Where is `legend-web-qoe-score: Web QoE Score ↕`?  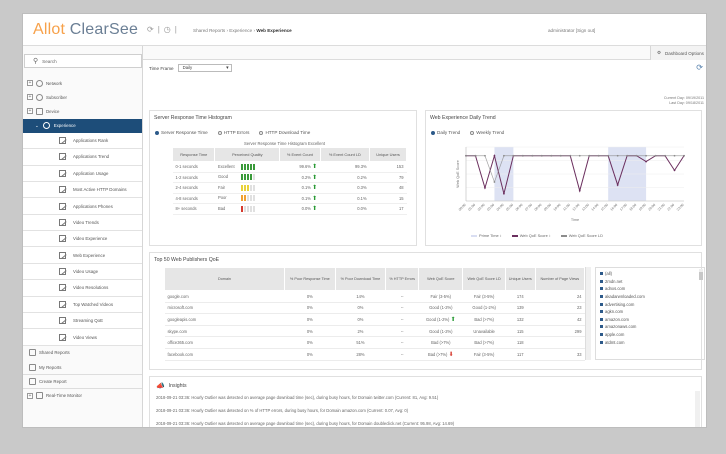
legend-web-qoe-score: Web QoE Score ↕ is located at coordinates (531, 235).